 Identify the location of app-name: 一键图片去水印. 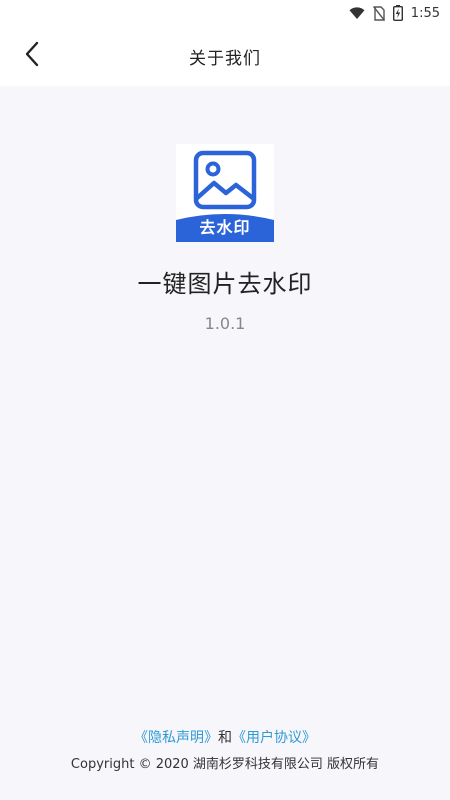
(225, 284).